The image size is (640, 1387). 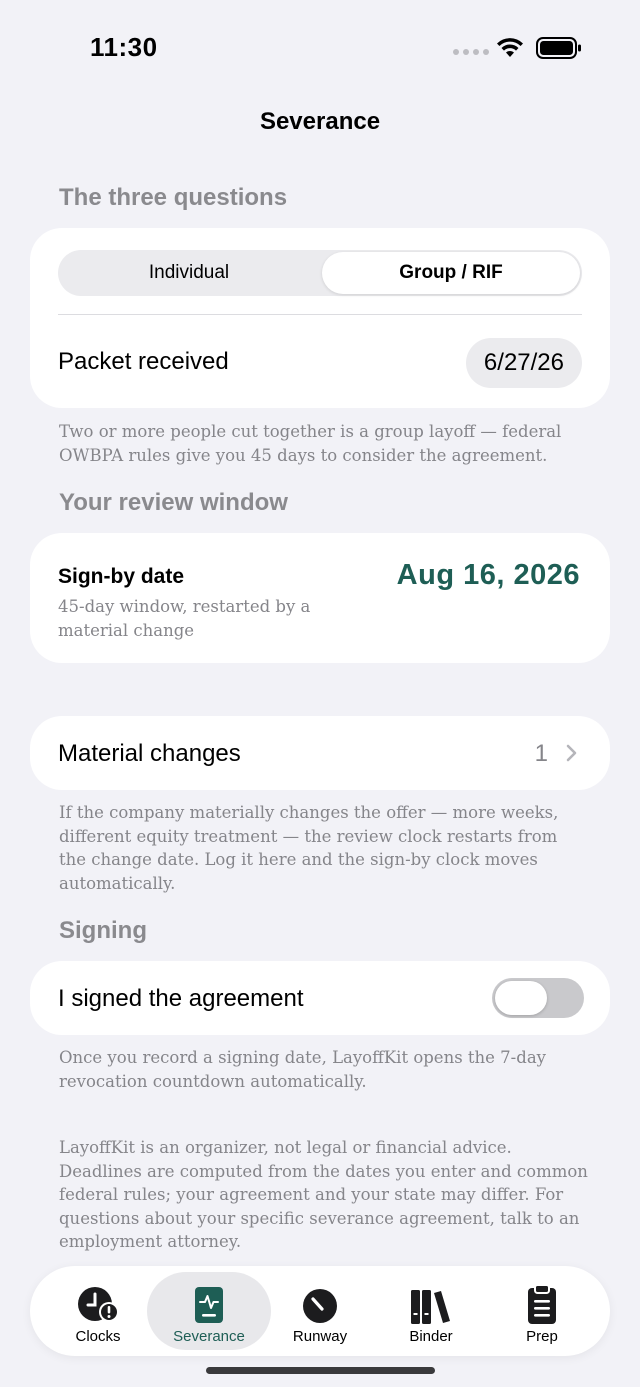 What do you see at coordinates (320, 1306) in the screenshot?
I see `gauge-icon` at bounding box center [320, 1306].